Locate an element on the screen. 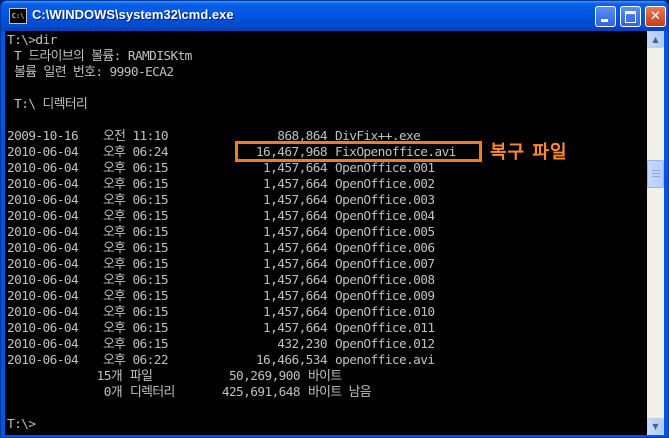 The width and height of the screenshot is (669, 438). directory-header: T:\ 디렉터리 is located at coordinates (47, 104).